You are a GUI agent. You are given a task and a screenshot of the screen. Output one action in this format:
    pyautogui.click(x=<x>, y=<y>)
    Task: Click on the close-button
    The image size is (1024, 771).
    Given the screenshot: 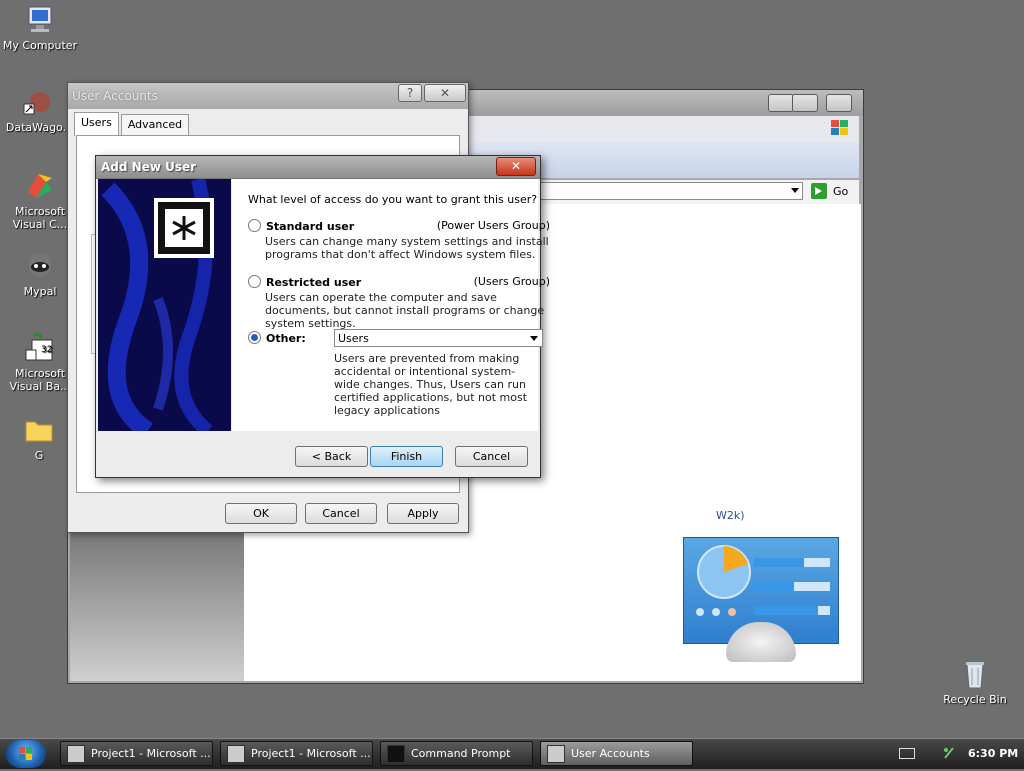 What is the action you would take?
    pyautogui.click(x=839, y=103)
    